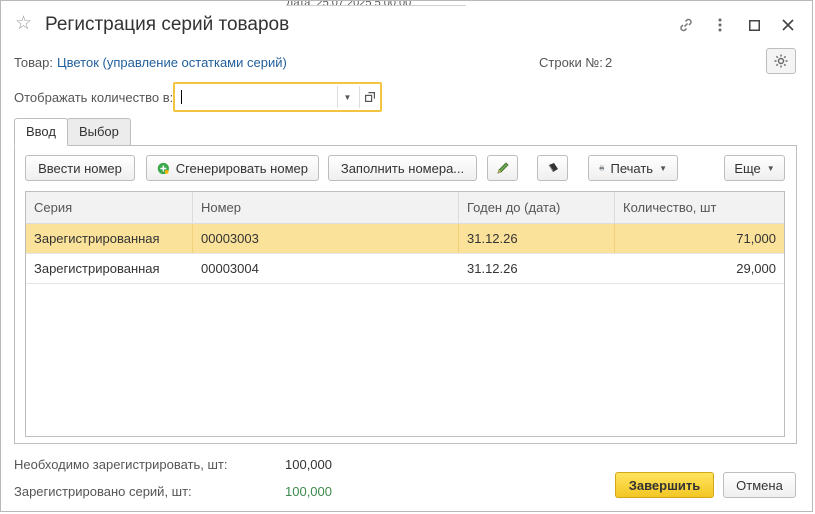  I want to click on generate-number-button: Сгенерировать номер, so click(232, 168).